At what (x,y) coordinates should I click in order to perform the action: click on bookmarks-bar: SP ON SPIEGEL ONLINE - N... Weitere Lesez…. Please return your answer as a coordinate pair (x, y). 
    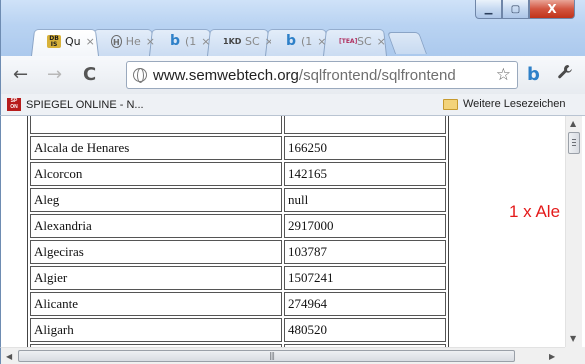
    Looking at the image, I should click on (292, 105).